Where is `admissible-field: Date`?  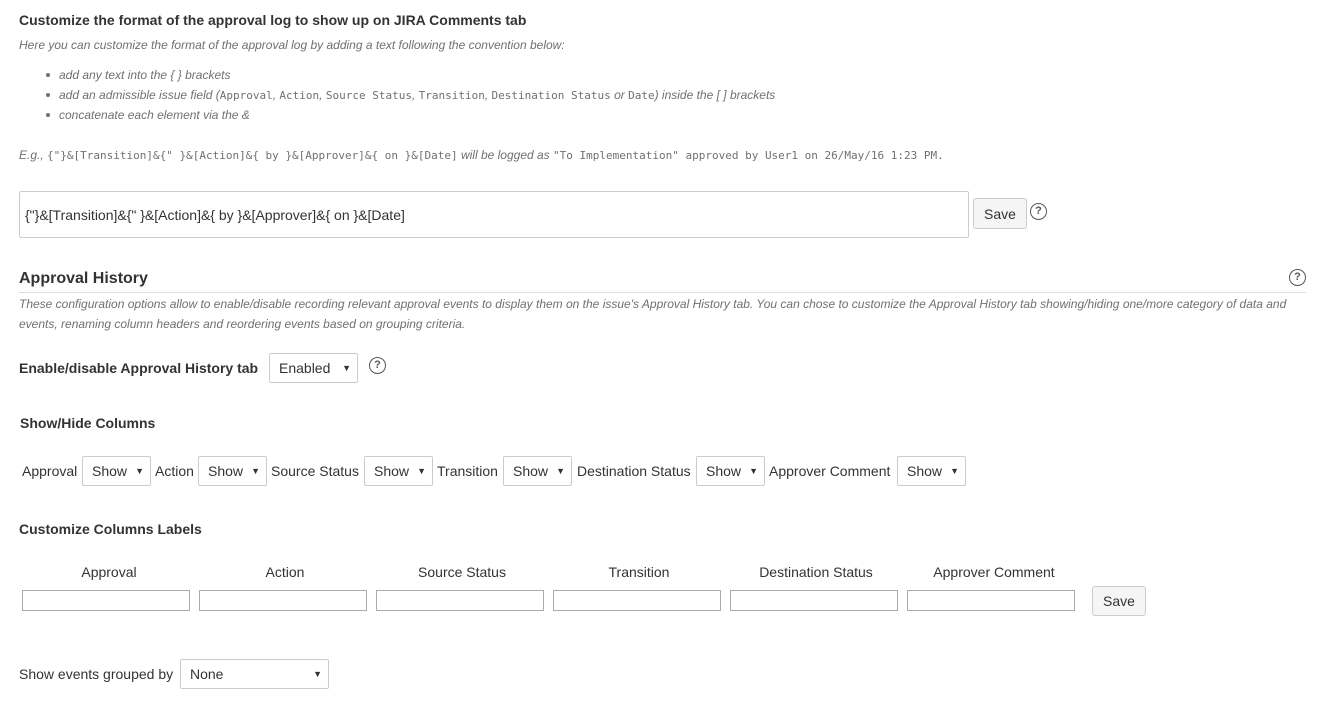
admissible-field: Date is located at coordinates (641, 95).